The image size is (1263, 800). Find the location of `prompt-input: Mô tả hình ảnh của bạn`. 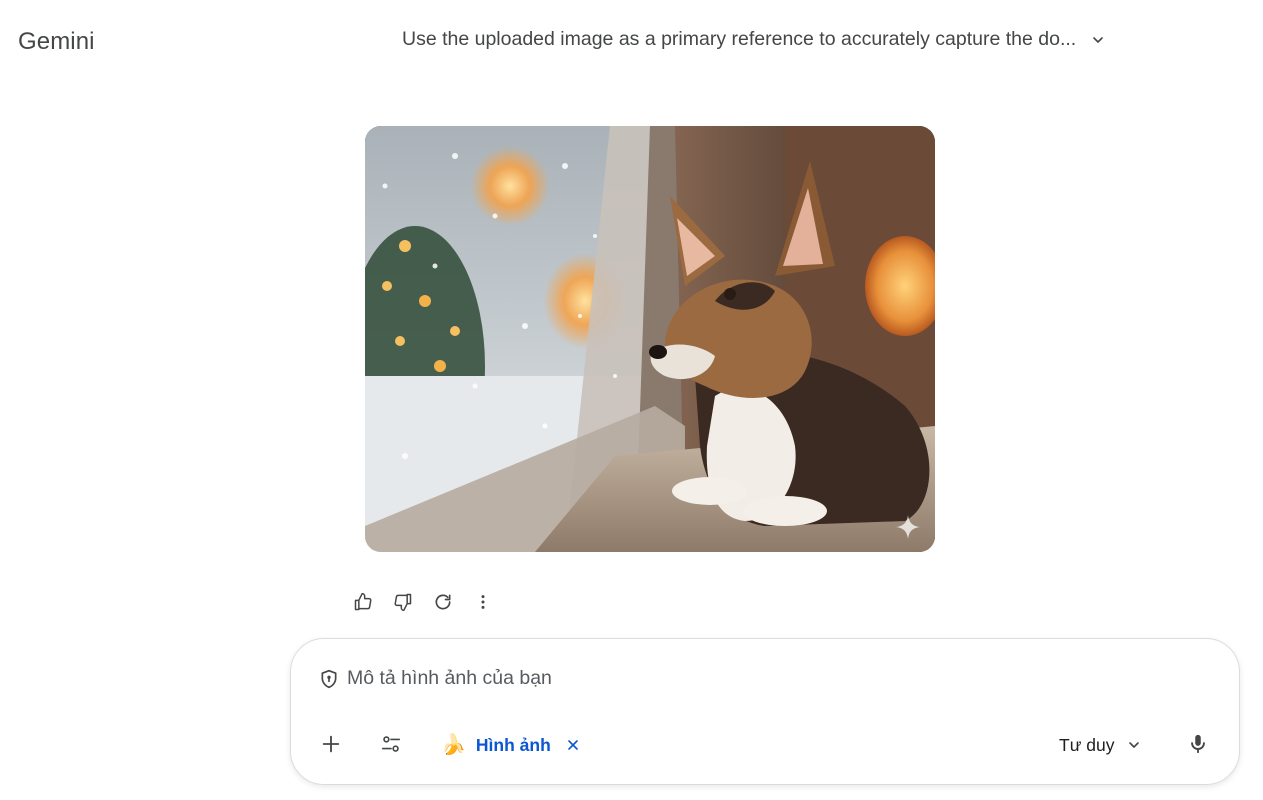

prompt-input: Mô tả hình ảnh của bạn is located at coordinates (435, 678).